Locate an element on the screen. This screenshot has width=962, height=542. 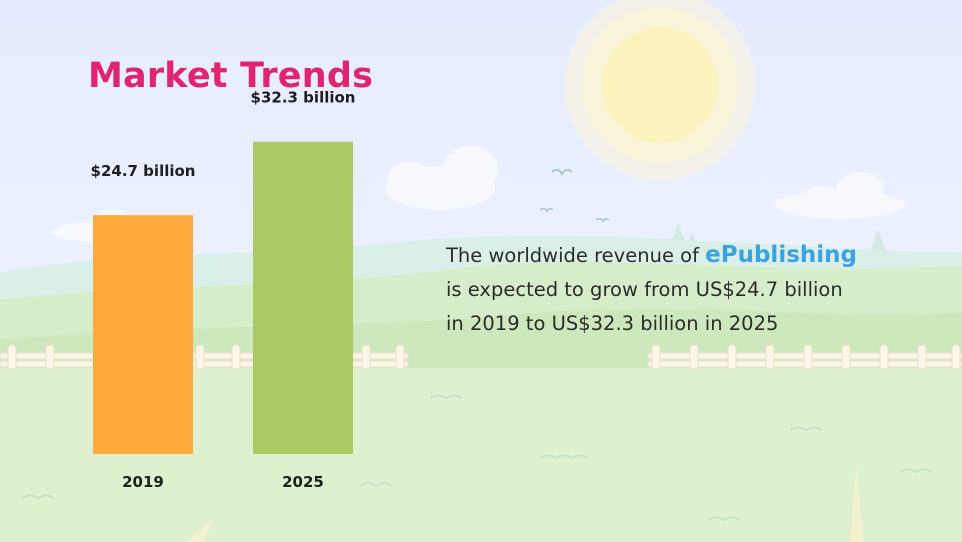
value-label-2025: $32.3 billion is located at coordinates (303, 98).